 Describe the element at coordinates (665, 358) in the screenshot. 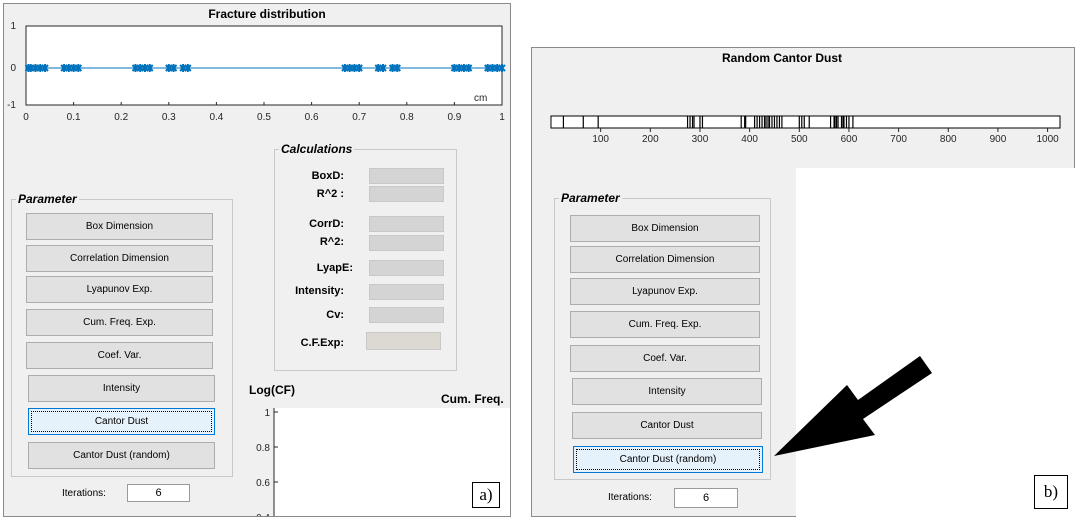

I see `coef-var-button-b: Coef. Var.` at that location.